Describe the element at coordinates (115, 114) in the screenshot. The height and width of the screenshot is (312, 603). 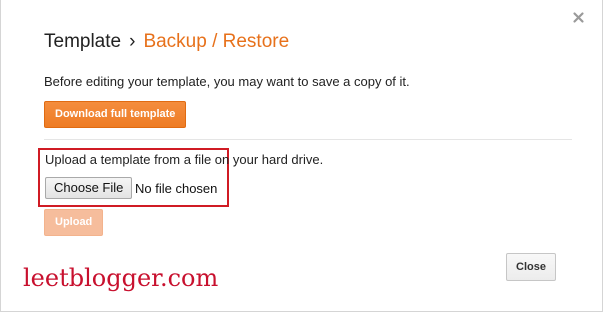
I see `download-full-template-button: Download full template` at that location.